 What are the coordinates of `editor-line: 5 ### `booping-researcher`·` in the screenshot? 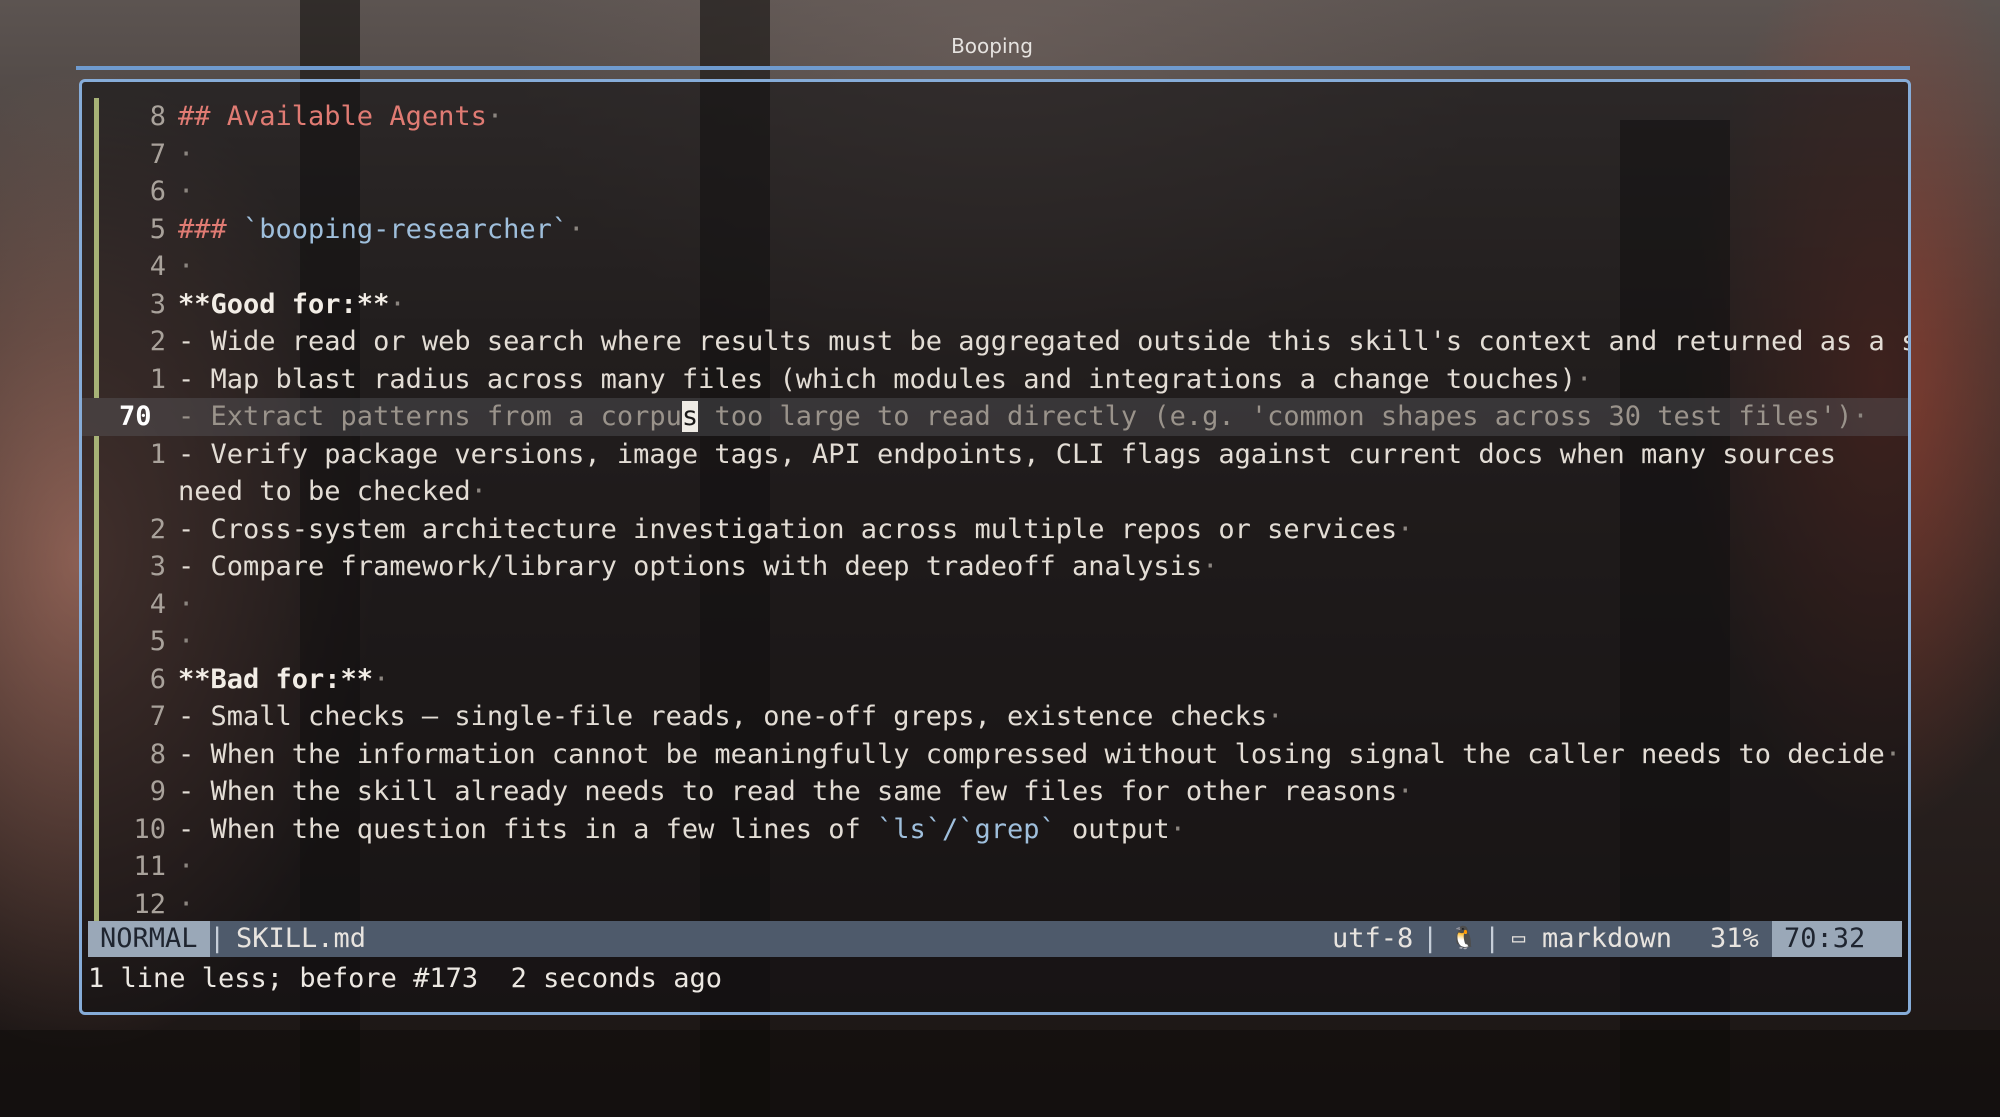 It's located at (995, 229).